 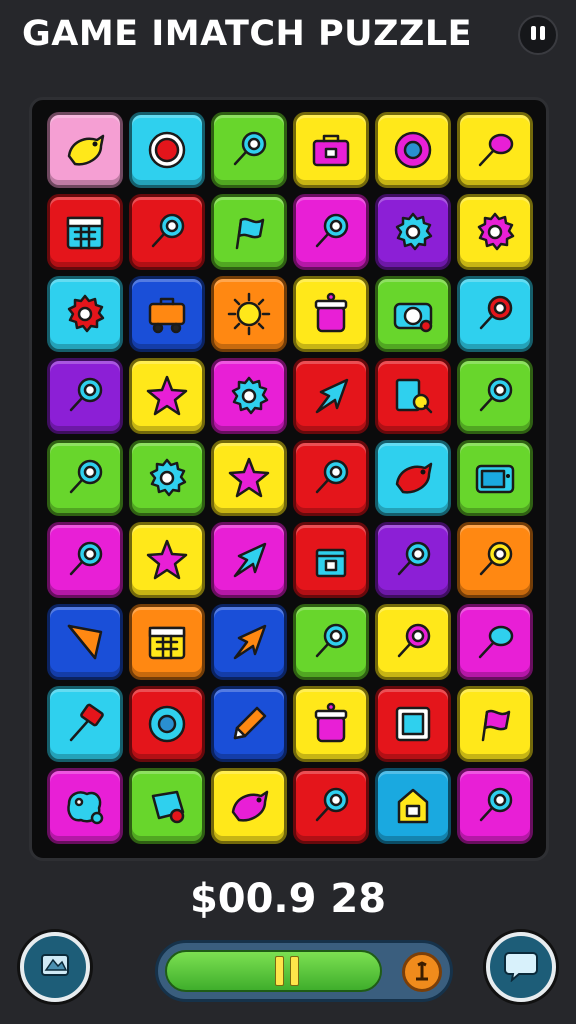 I want to click on tile-cyan-bird, so click(x=413, y=478).